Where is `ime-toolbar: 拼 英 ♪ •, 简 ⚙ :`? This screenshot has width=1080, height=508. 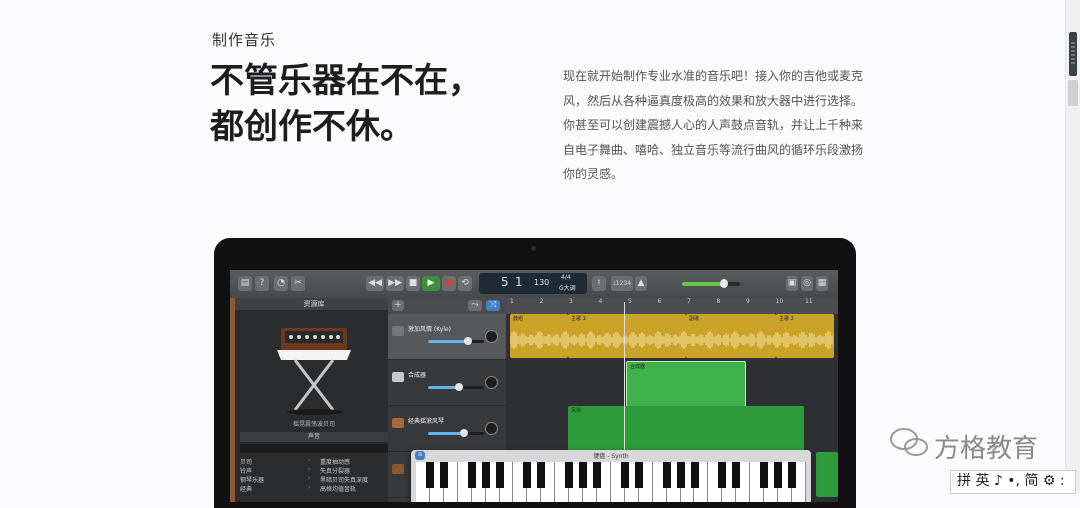
ime-toolbar: 拼 英 ♪ •, 简 ⚙ : is located at coordinates (1013, 482).